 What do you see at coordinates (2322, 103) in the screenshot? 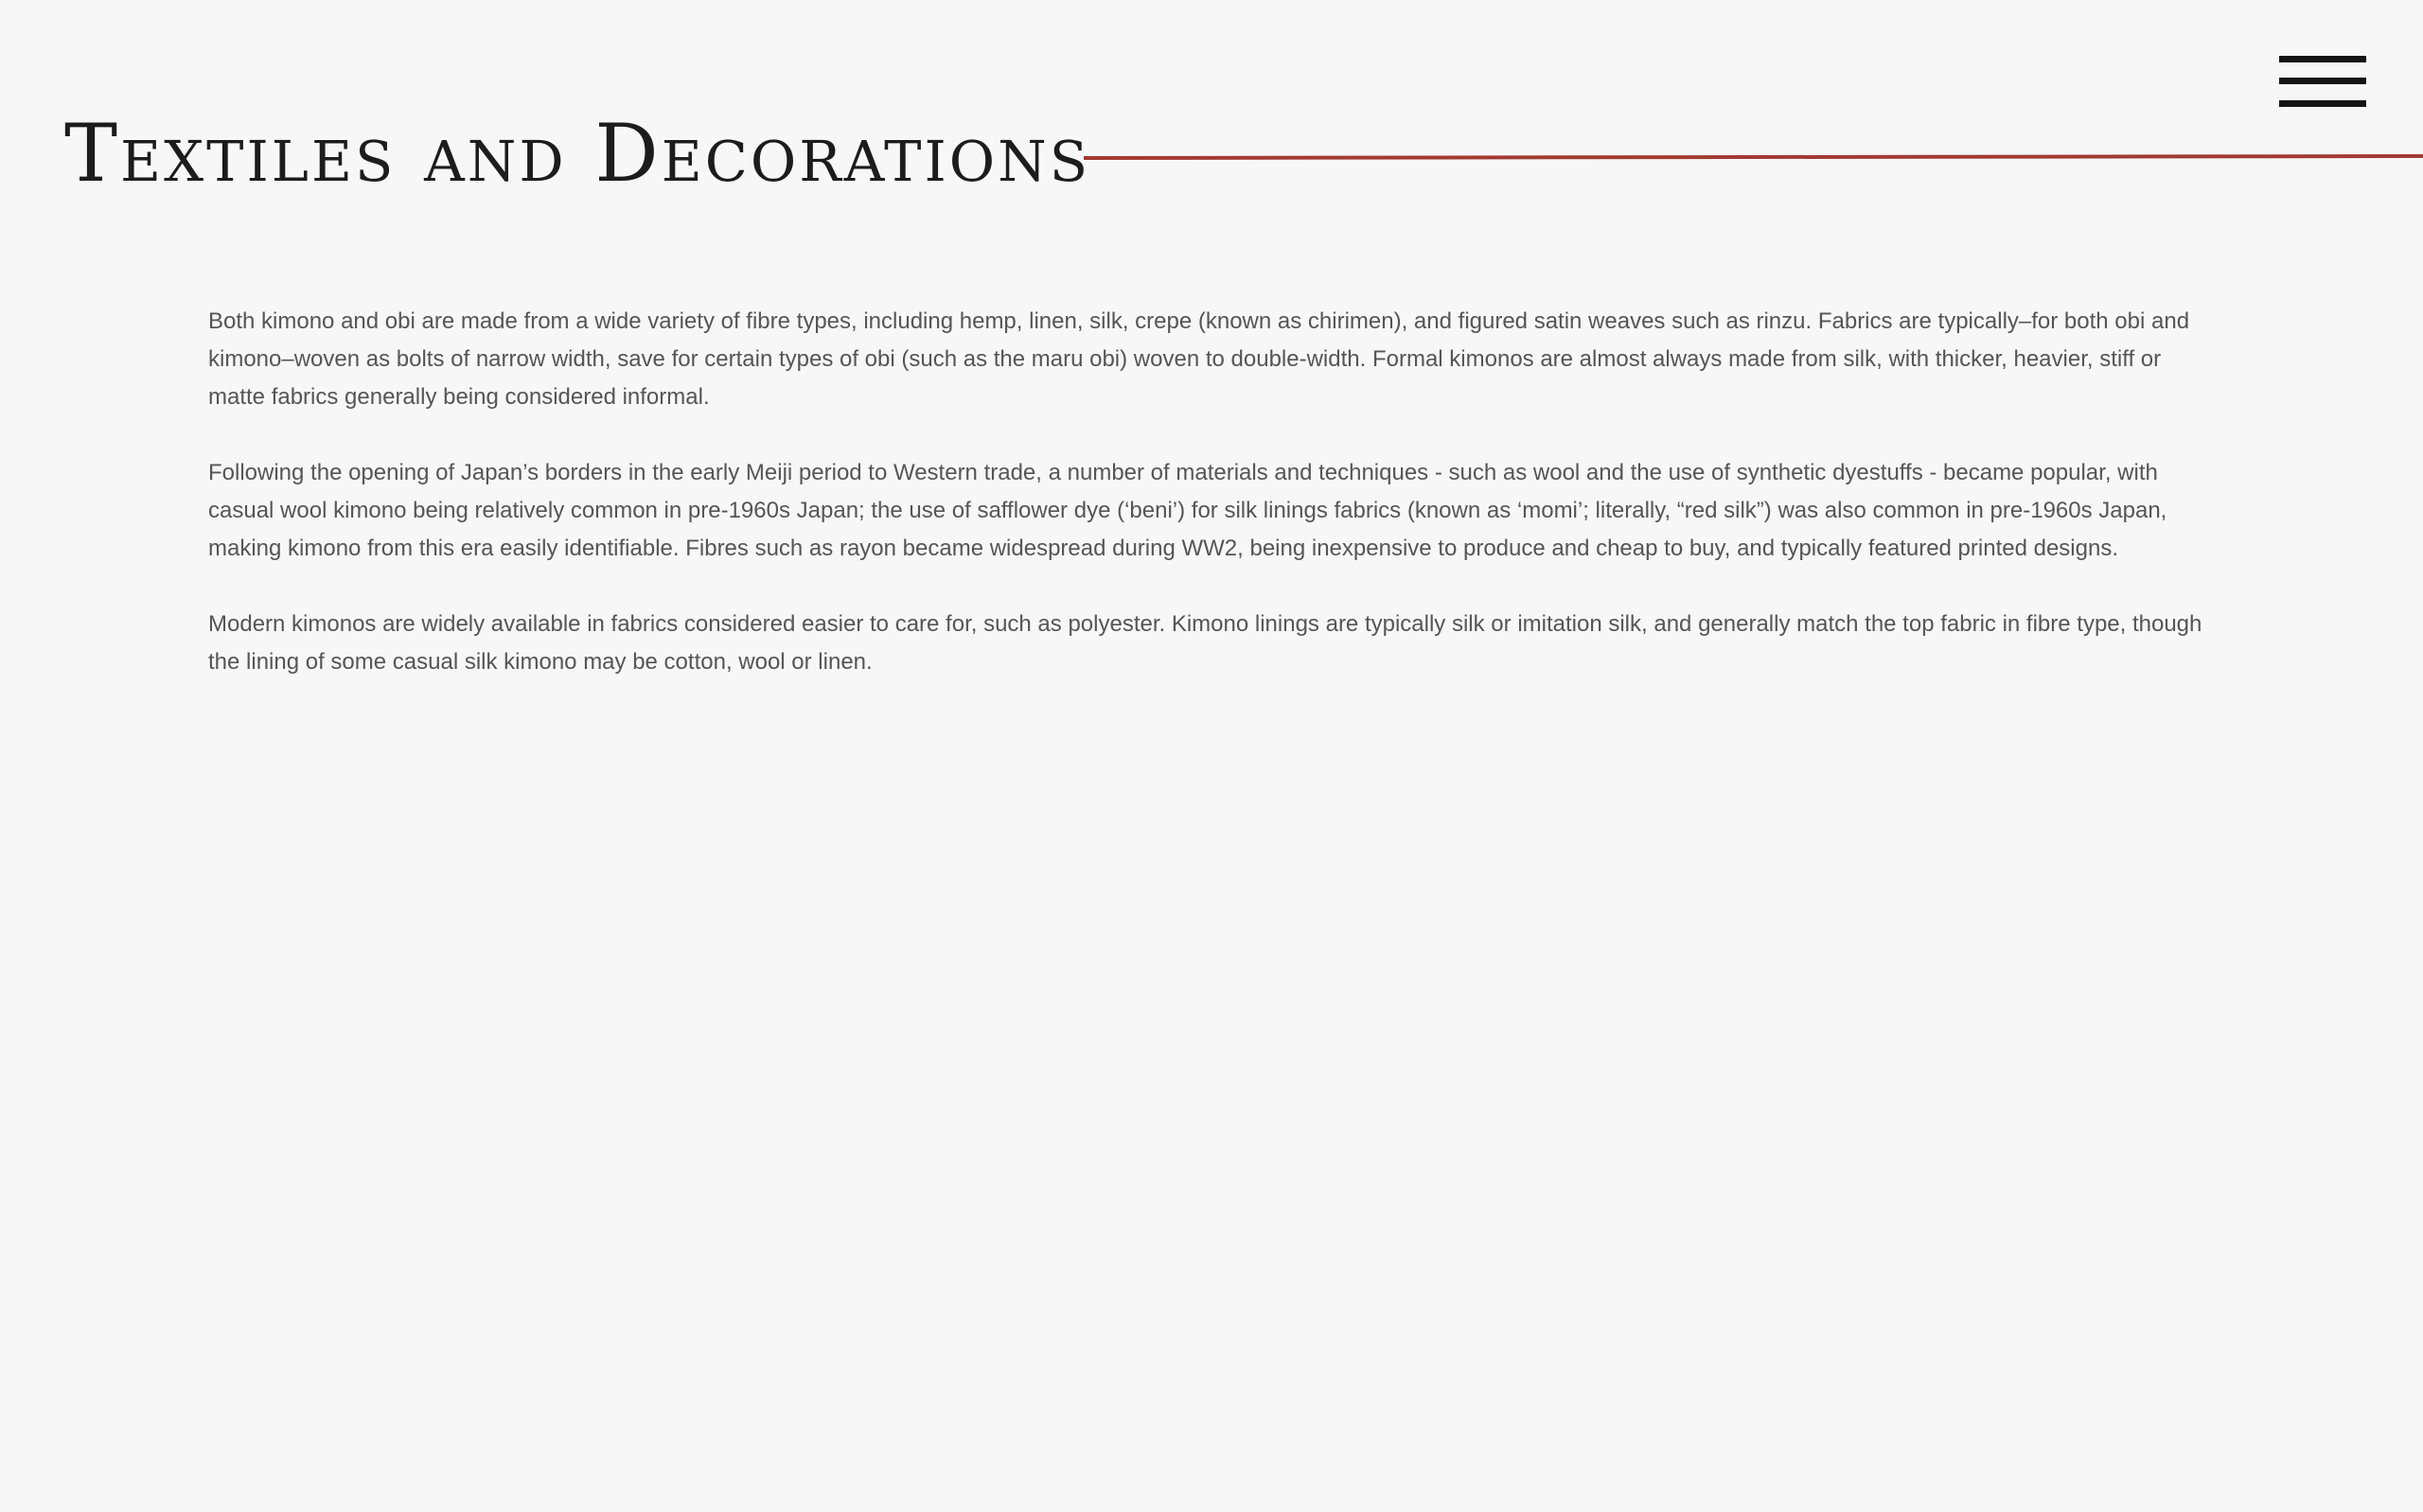
I see `menu-bar-bottom` at bounding box center [2322, 103].